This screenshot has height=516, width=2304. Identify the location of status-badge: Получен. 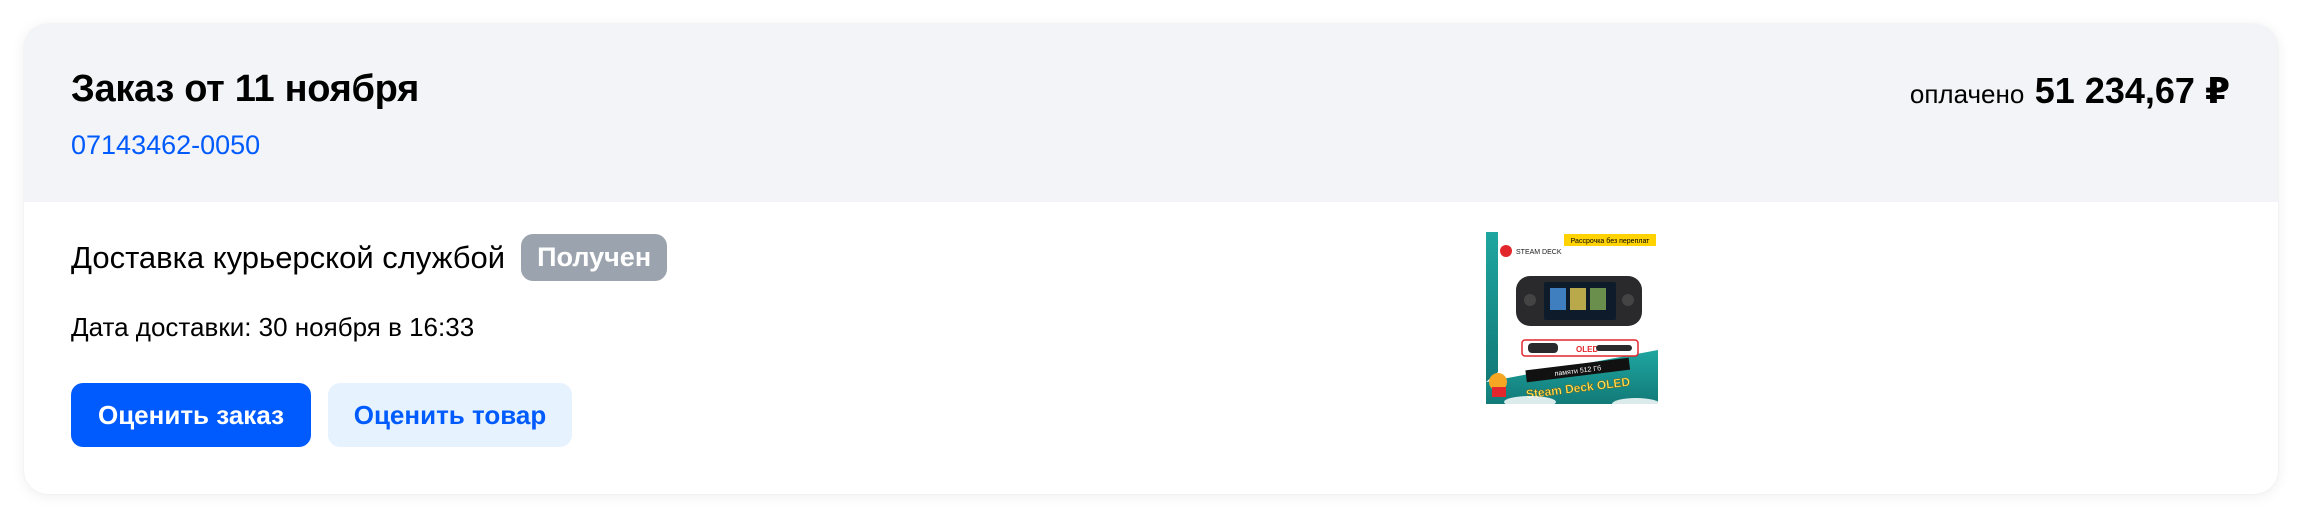
(594, 257).